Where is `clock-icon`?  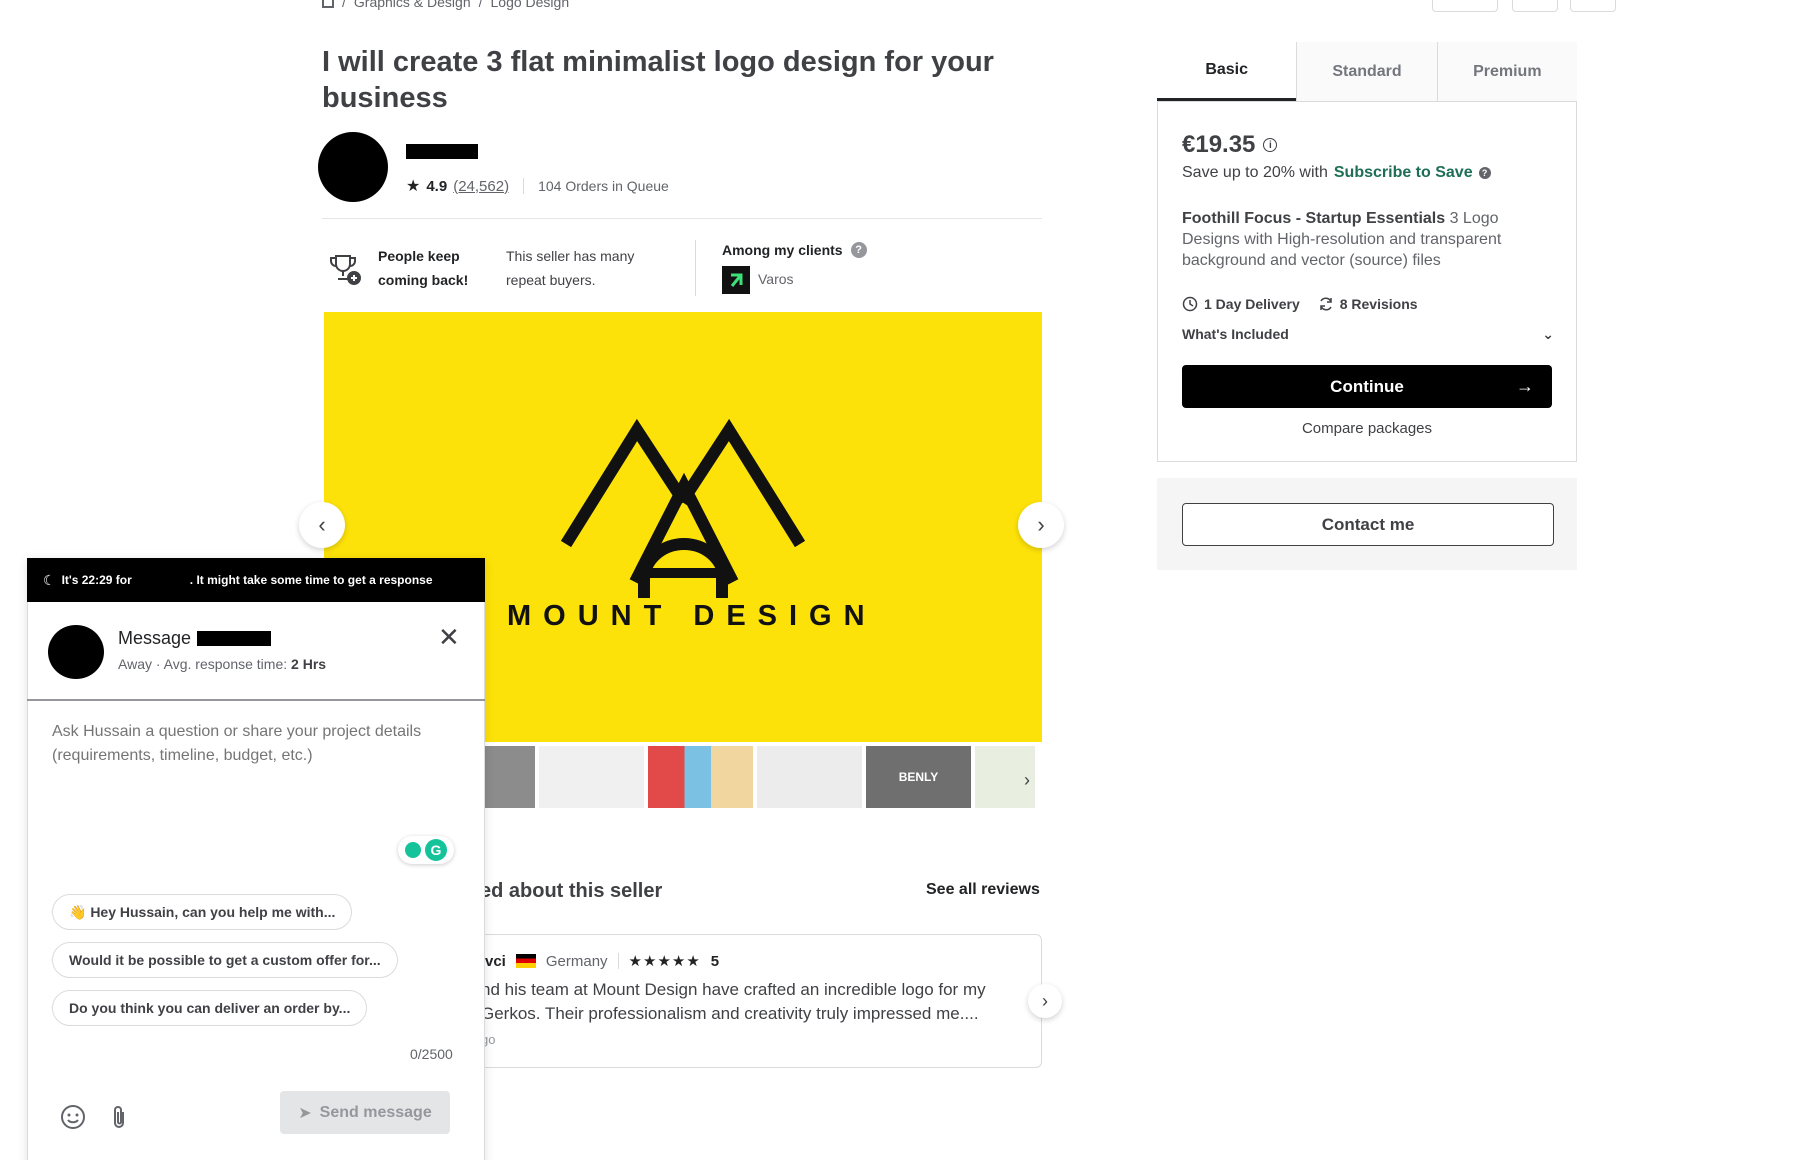
clock-icon is located at coordinates (1190, 304).